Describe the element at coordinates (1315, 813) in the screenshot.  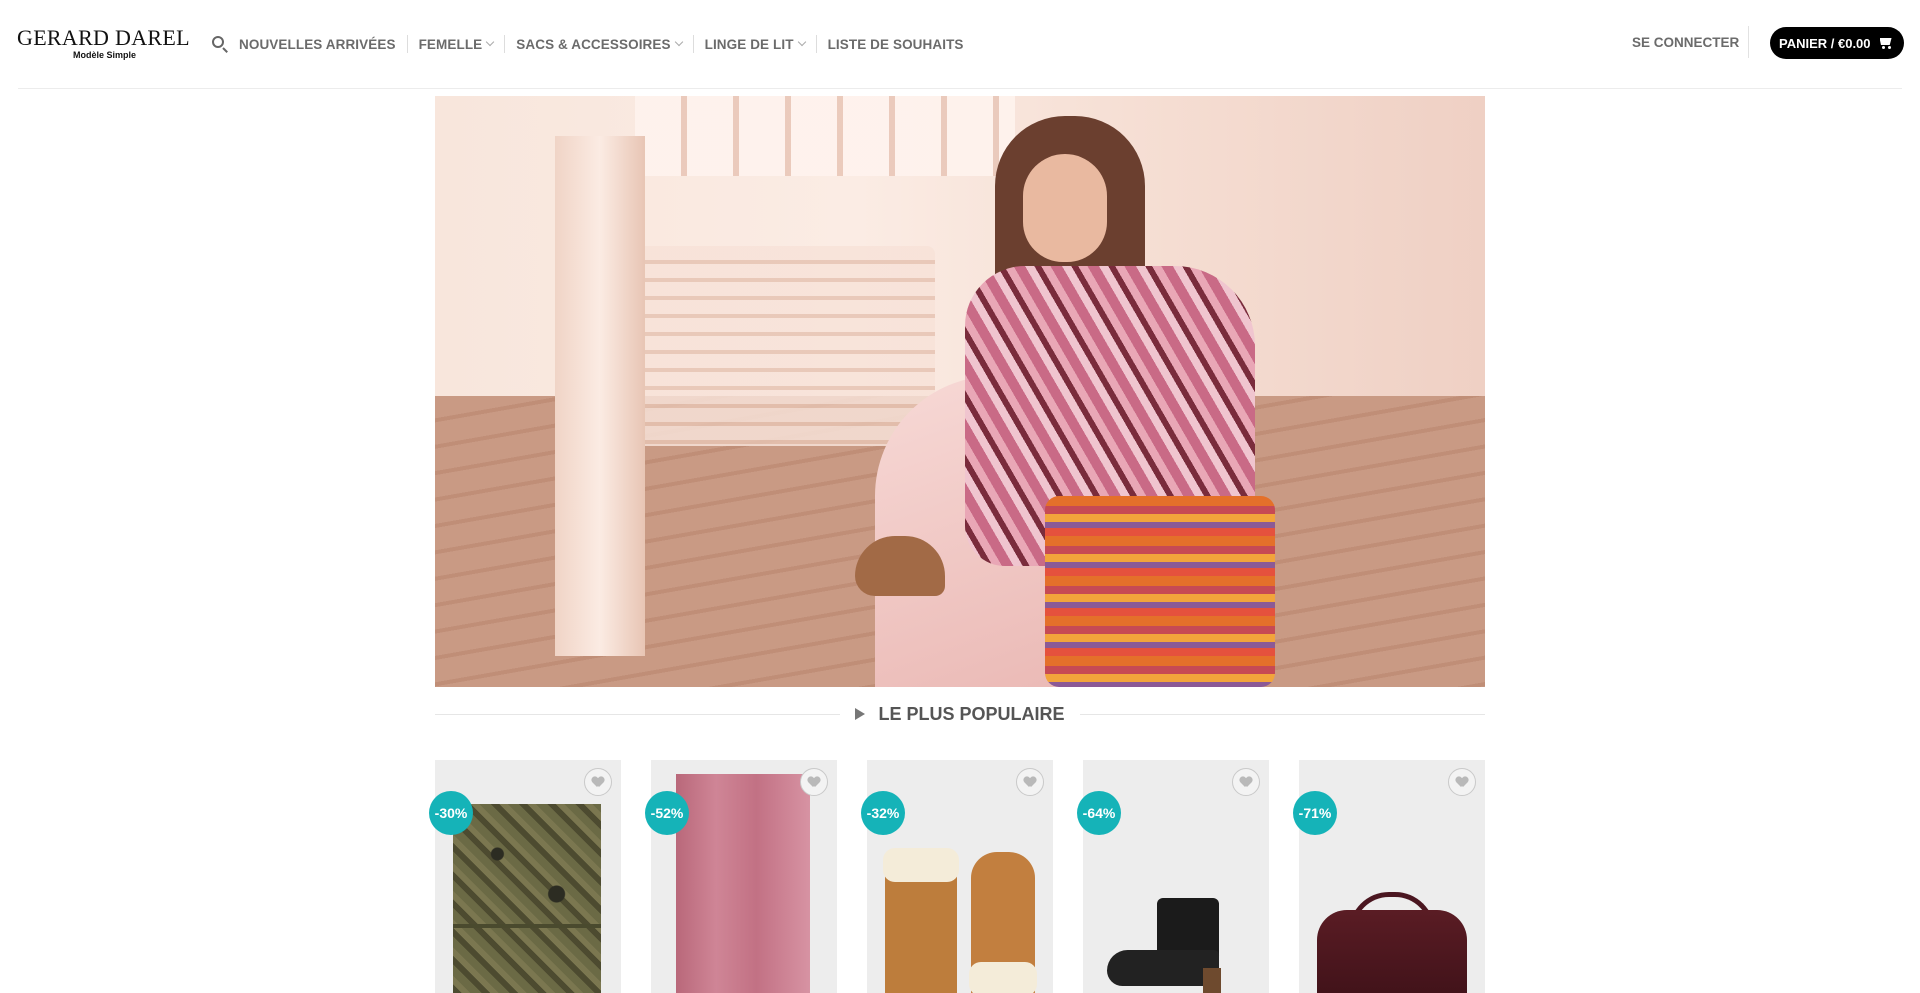
I see `discount-badge: -71%` at that location.